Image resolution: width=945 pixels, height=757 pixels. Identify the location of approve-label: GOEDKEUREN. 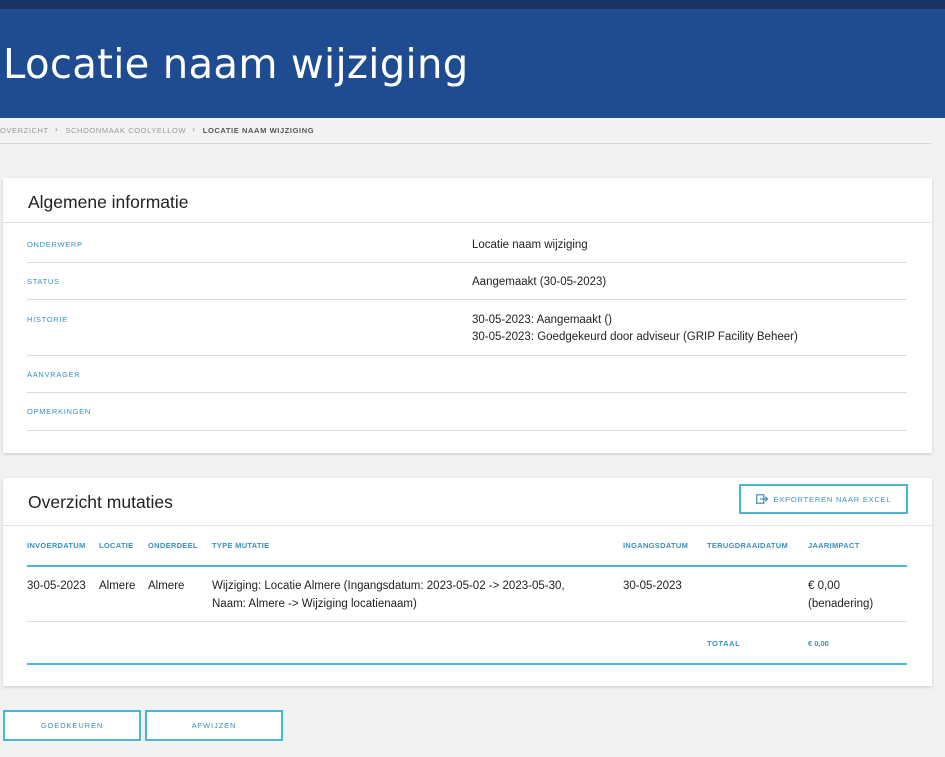
(72, 725).